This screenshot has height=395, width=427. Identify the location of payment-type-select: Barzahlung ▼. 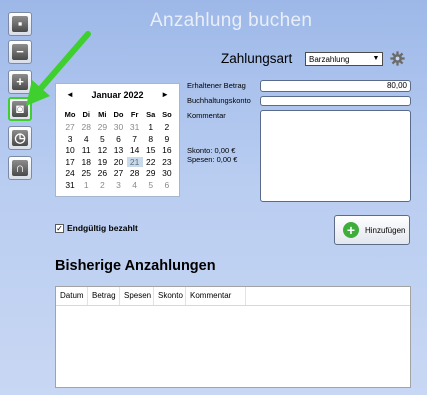
(344, 59).